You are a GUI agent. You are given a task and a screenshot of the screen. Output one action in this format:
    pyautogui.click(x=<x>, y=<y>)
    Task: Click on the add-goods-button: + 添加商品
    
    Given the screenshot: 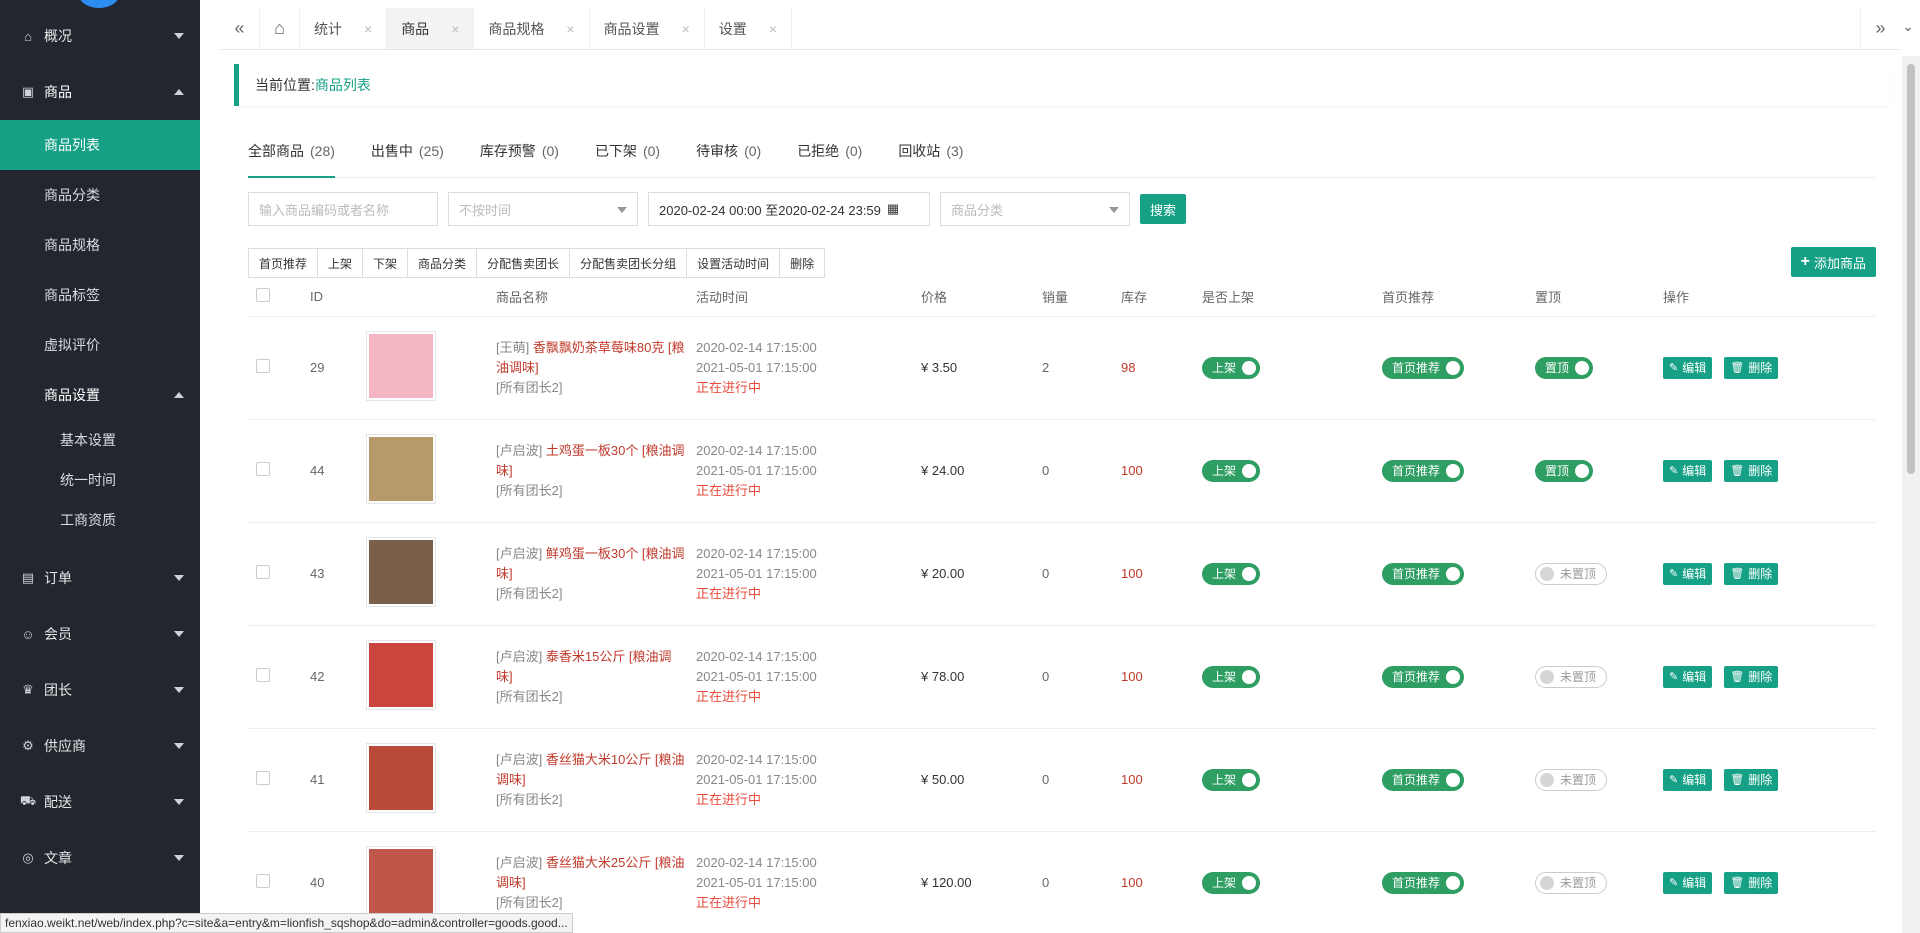 What is the action you would take?
    pyautogui.click(x=1833, y=262)
    